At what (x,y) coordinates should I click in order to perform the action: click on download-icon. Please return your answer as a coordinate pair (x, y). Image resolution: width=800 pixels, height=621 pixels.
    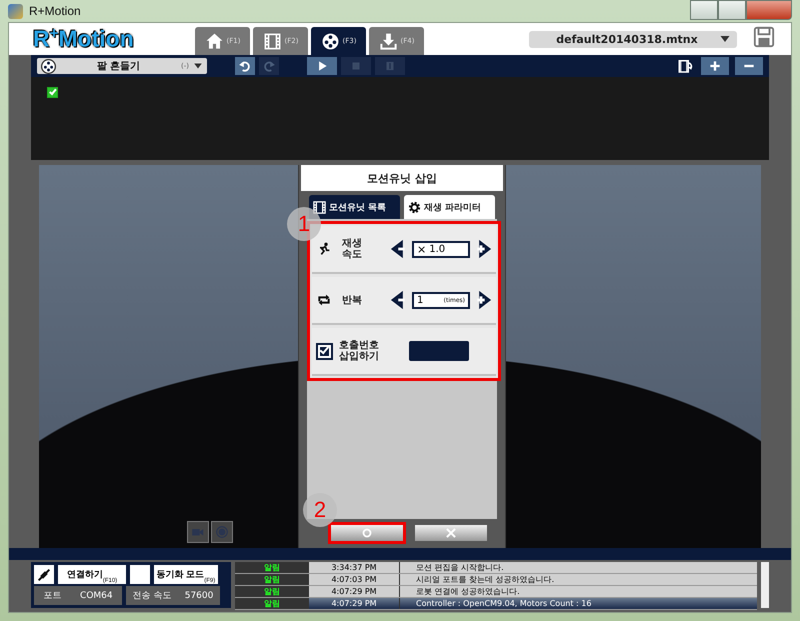
    Looking at the image, I should click on (388, 41).